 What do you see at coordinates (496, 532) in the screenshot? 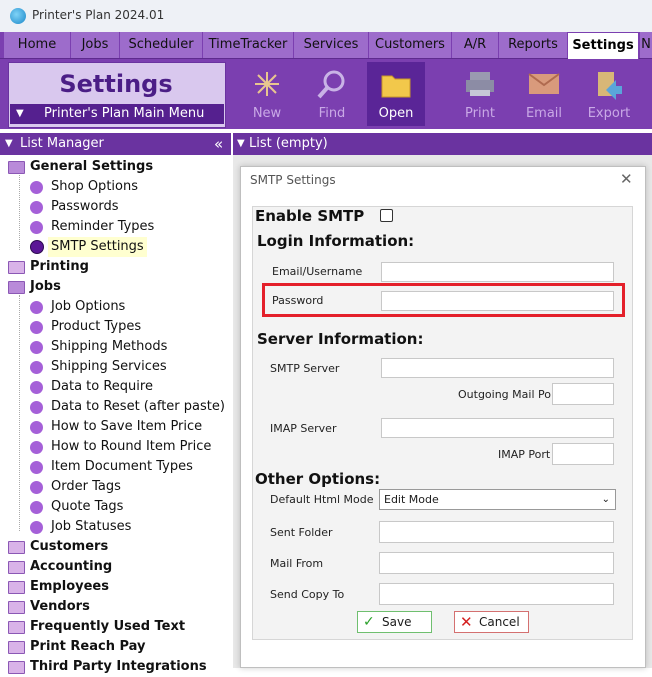
I see `sent-folder-field` at bounding box center [496, 532].